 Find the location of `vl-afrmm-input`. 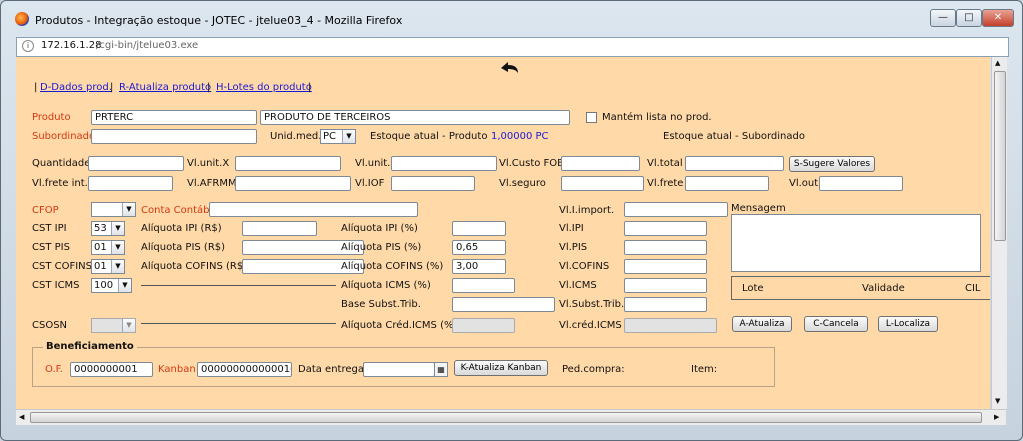

vl-afrmm-input is located at coordinates (293, 183).